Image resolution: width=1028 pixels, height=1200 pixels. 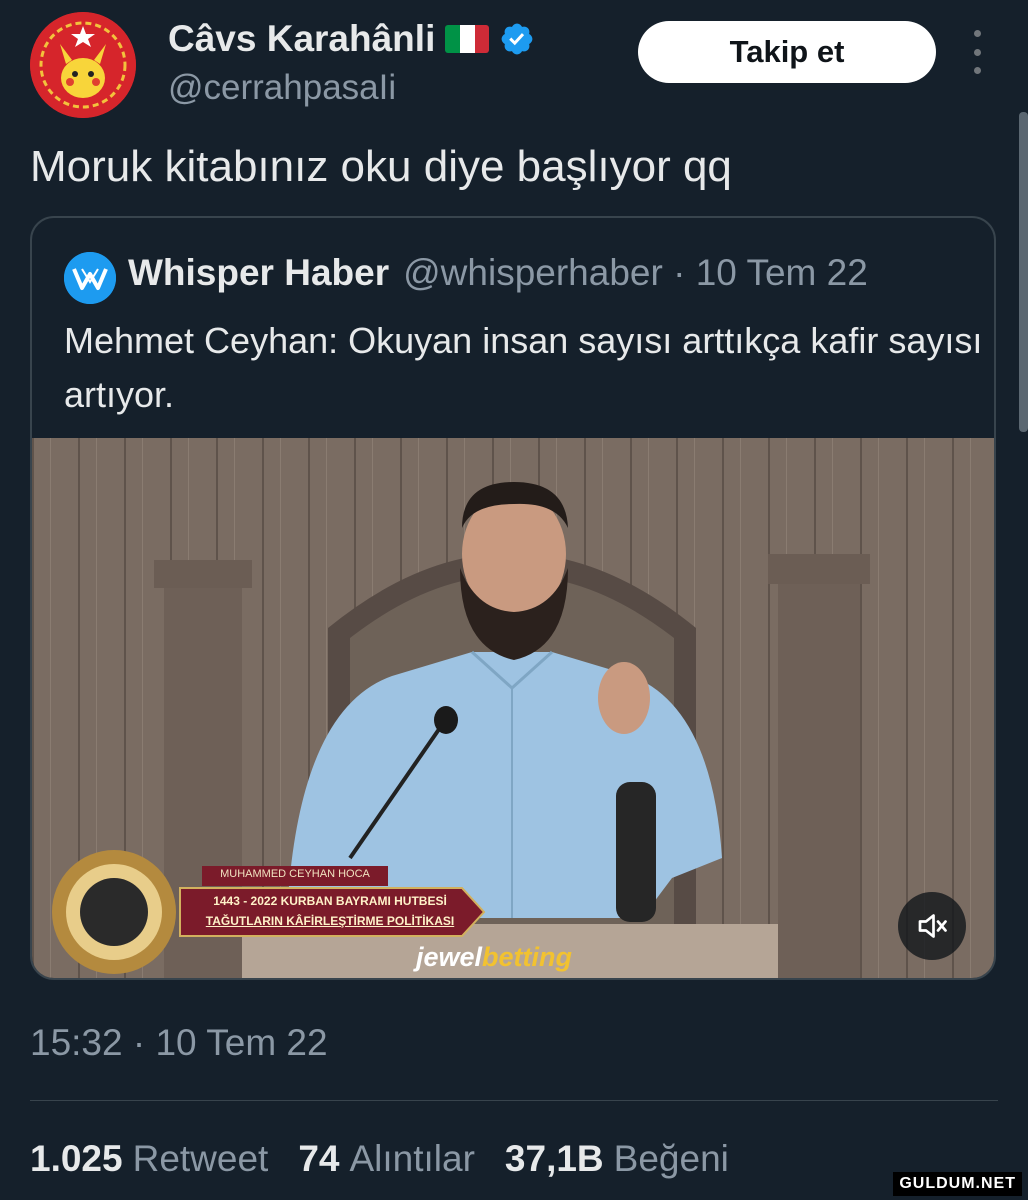 I want to click on retweet-count: 1.025 Retweet, so click(x=149, y=1159).